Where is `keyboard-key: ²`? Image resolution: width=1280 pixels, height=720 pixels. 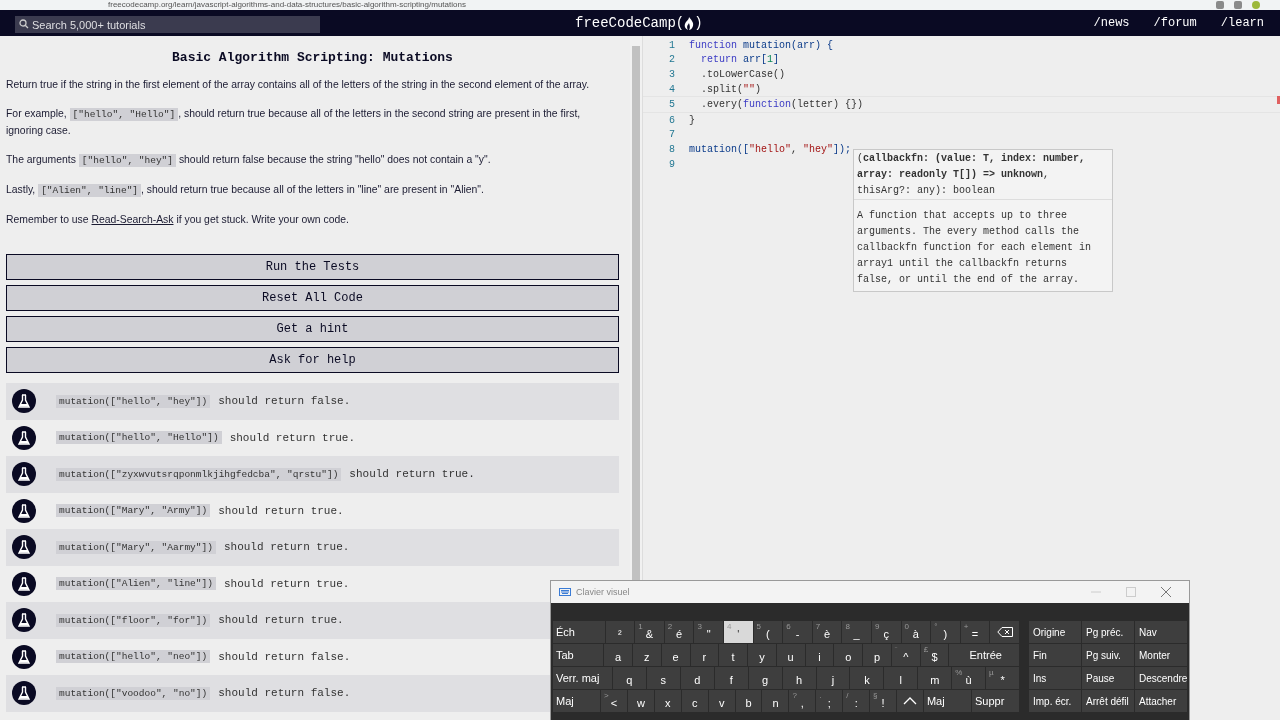
keyboard-key: ² is located at coordinates (620, 632).